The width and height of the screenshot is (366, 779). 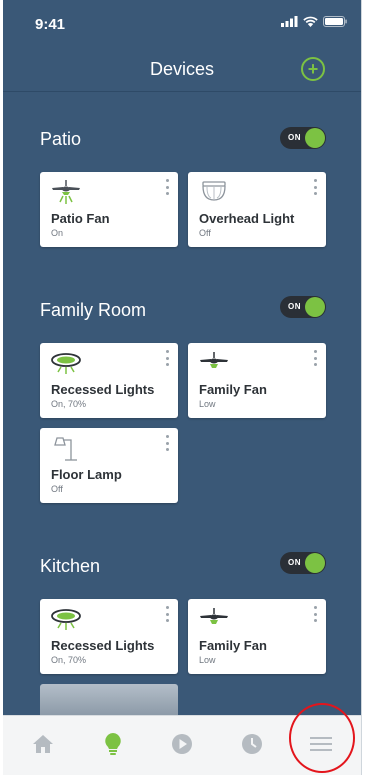 I want to click on system-indicators, so click(x=314, y=21).